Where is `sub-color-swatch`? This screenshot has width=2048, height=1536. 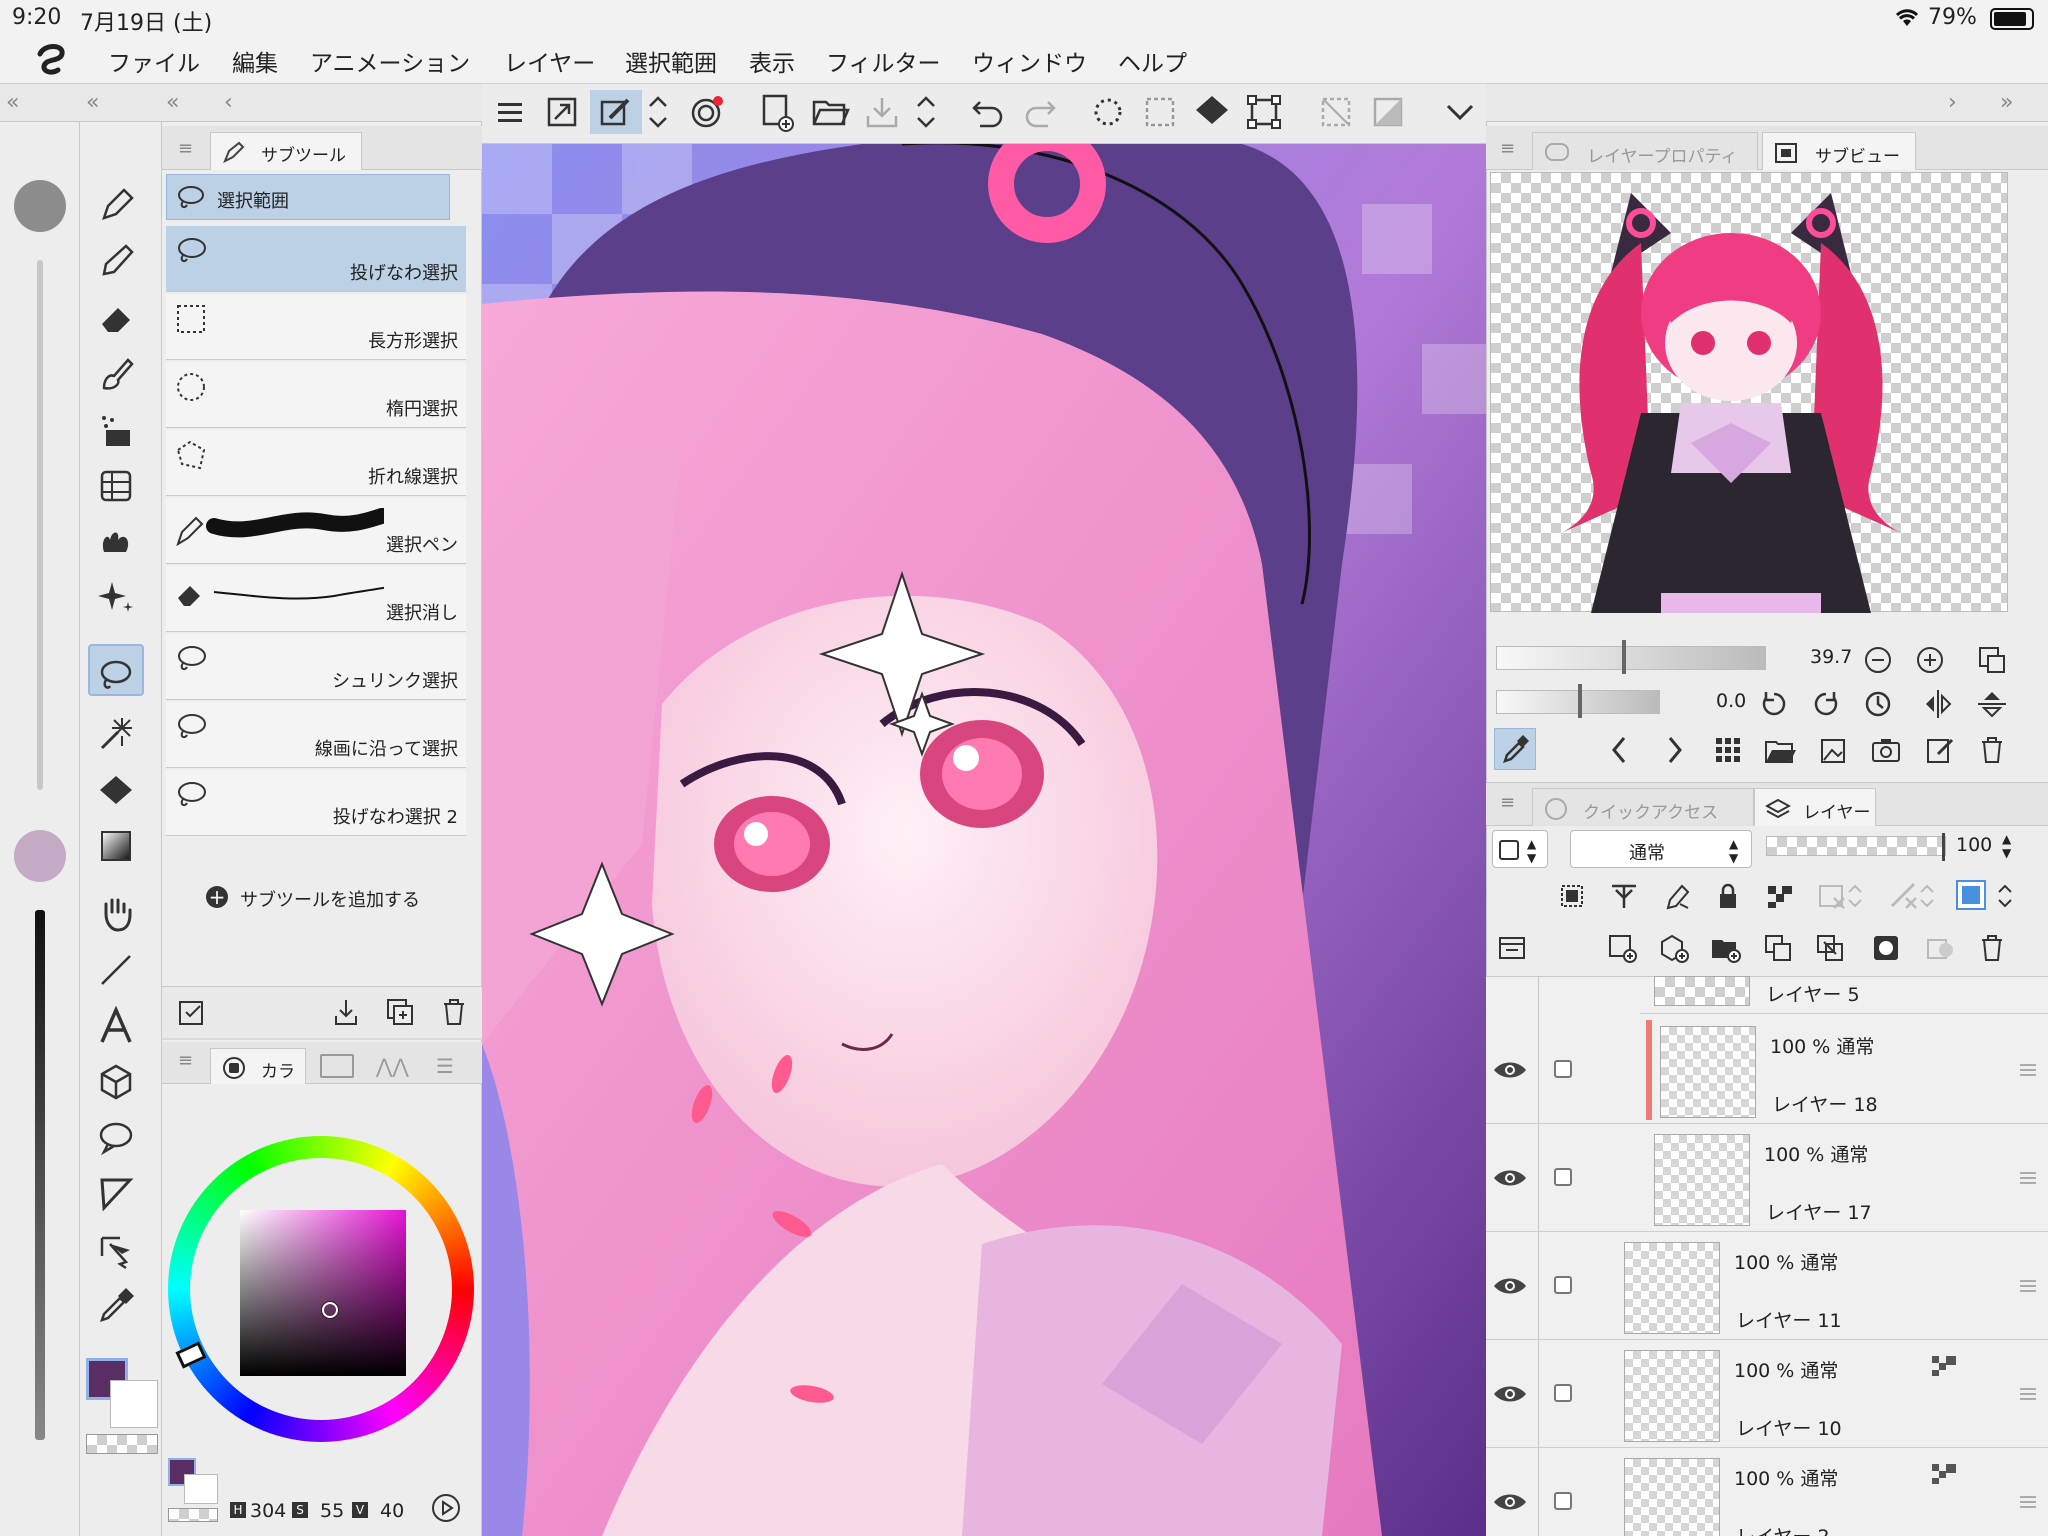
sub-color-swatch is located at coordinates (134, 1404).